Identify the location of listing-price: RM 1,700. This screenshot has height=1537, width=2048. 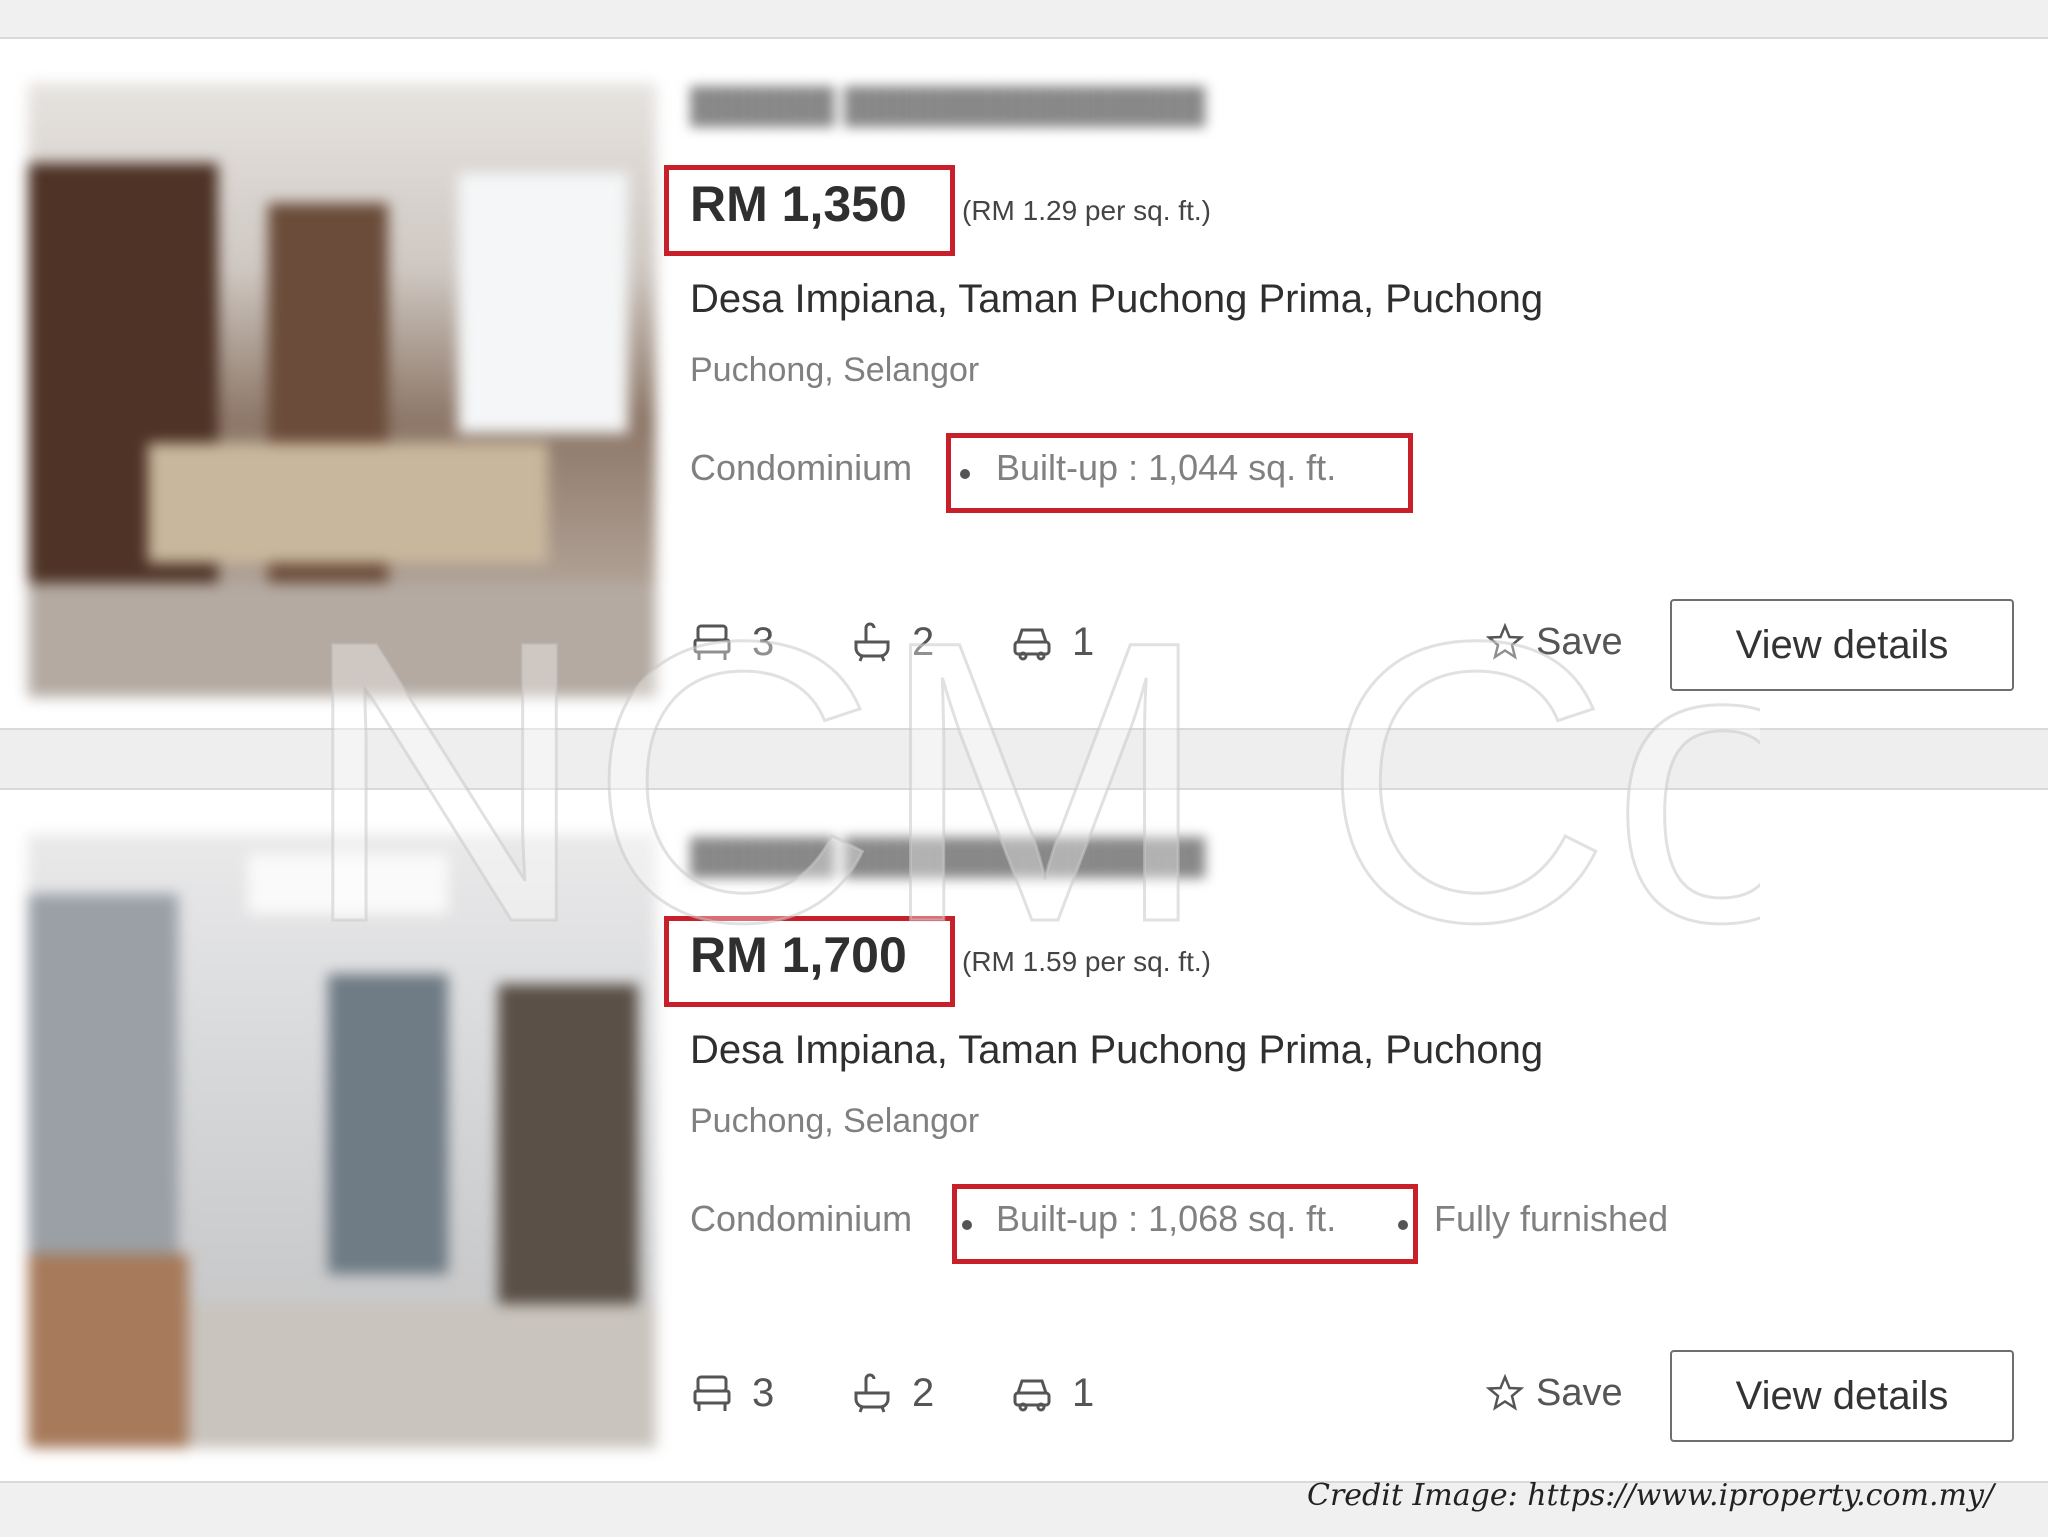
(798, 955).